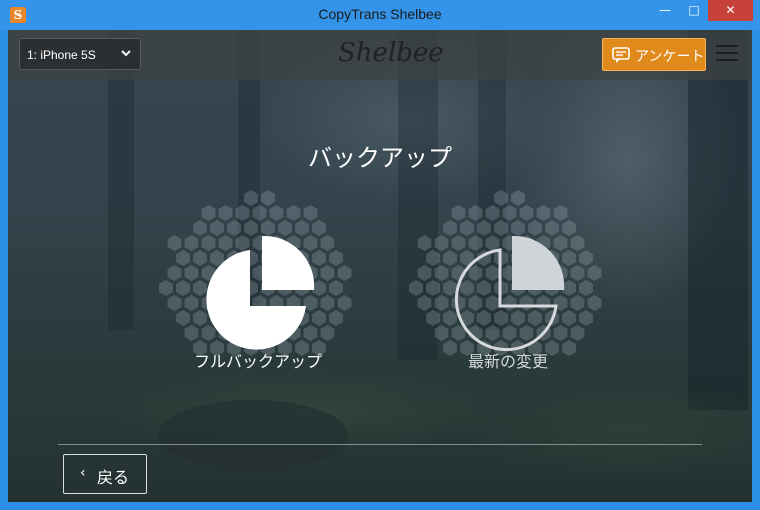 The width and height of the screenshot is (760, 510). I want to click on full-backup-option: フルバックアップ, so click(258, 290).